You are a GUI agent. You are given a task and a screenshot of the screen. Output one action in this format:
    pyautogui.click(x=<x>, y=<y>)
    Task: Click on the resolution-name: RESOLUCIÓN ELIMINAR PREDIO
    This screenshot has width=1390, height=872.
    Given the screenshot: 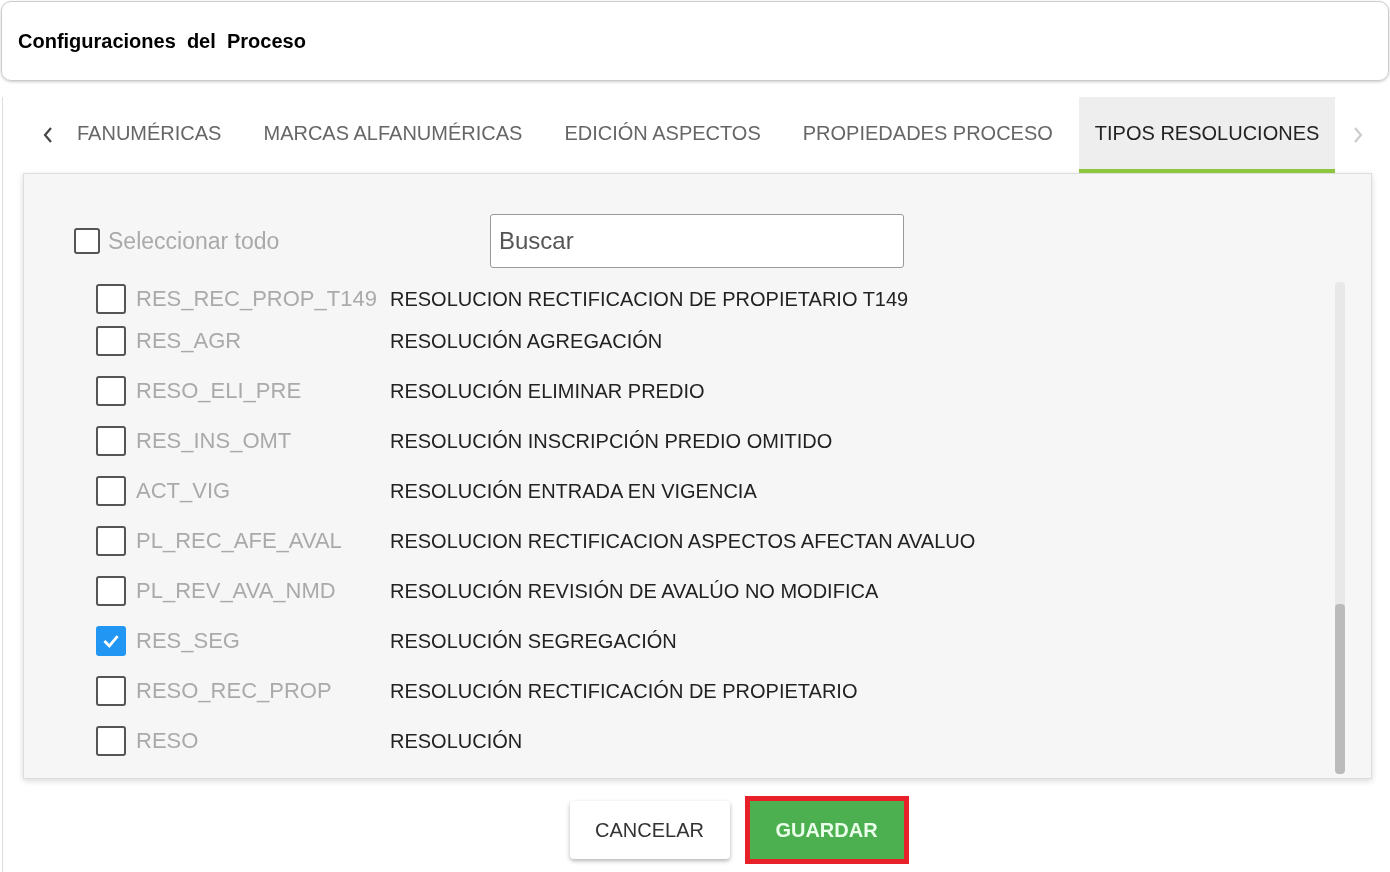 What is the action you would take?
    pyautogui.click(x=547, y=391)
    